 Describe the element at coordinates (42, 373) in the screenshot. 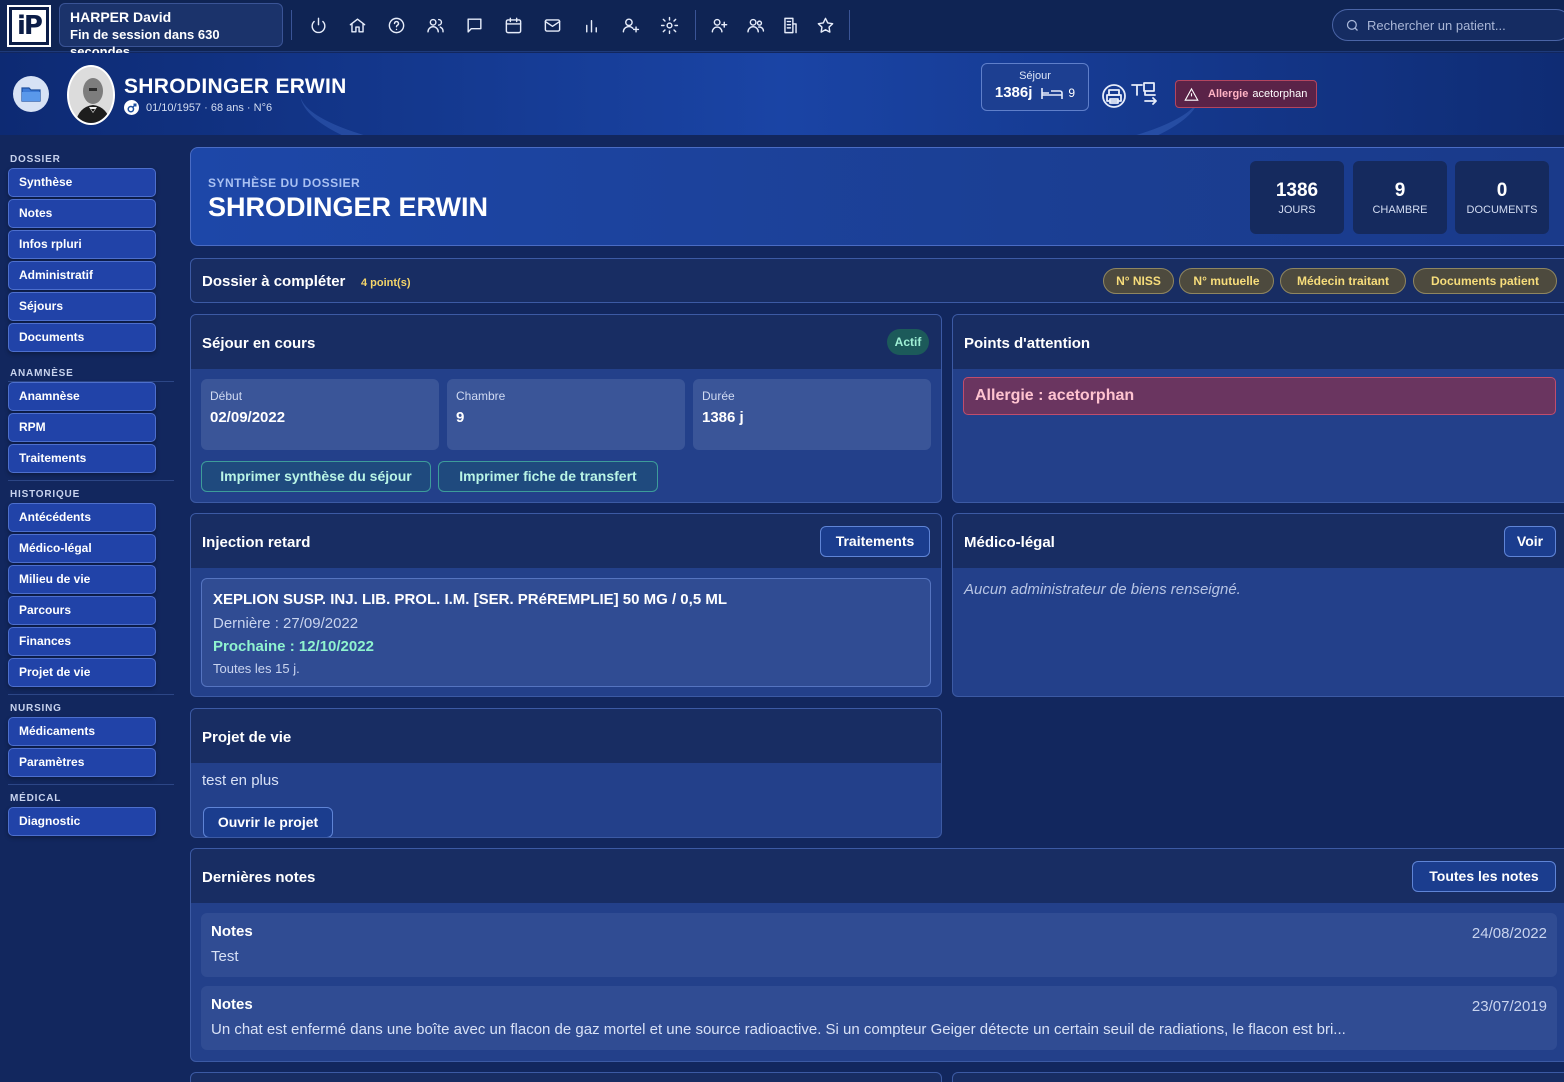

I see `sidebar-section-title: ANAMNÈSE` at that location.